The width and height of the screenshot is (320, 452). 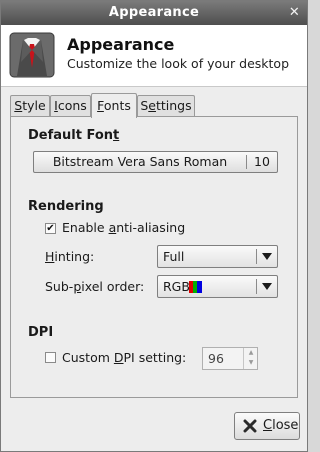 I want to click on close-button: Close, so click(x=267, y=426).